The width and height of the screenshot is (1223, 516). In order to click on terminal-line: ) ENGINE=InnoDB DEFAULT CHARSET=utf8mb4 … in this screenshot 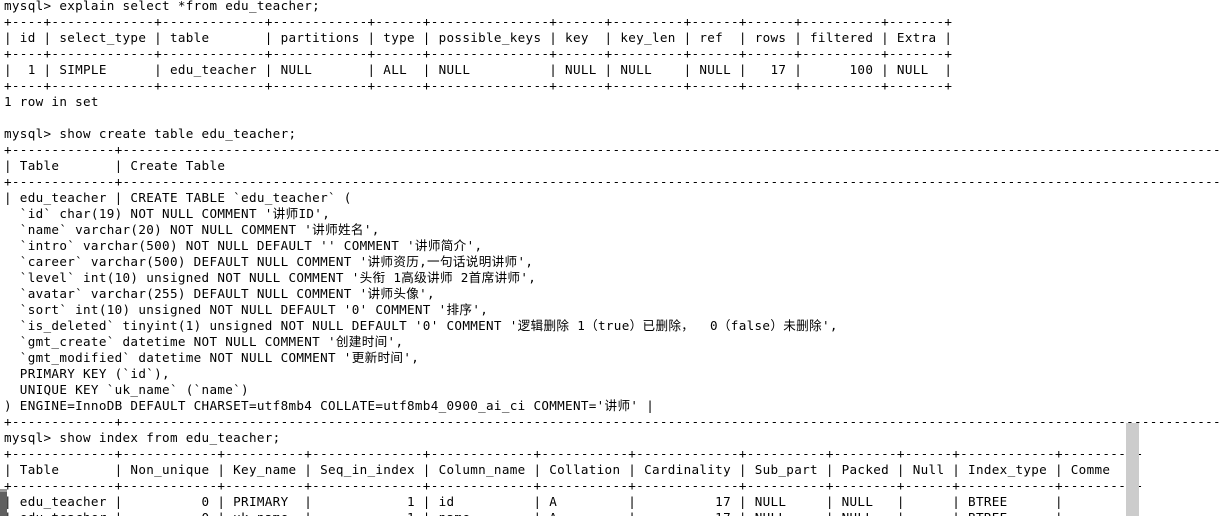, I will do `click(329, 405)`.